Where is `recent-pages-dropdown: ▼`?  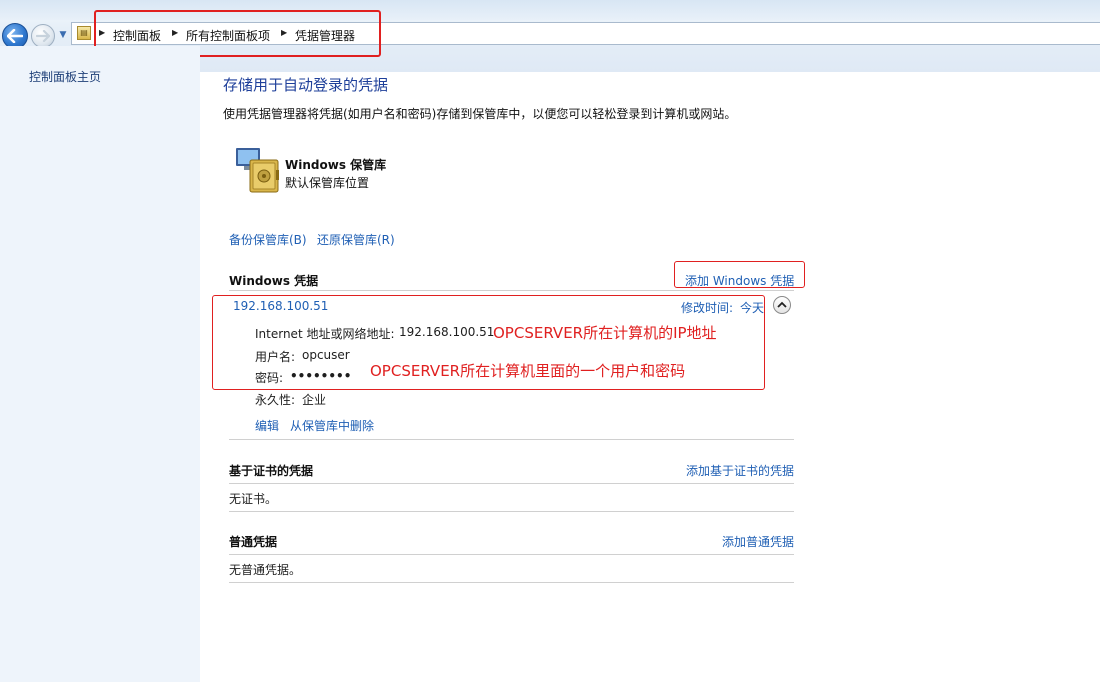 recent-pages-dropdown: ▼ is located at coordinates (63, 35).